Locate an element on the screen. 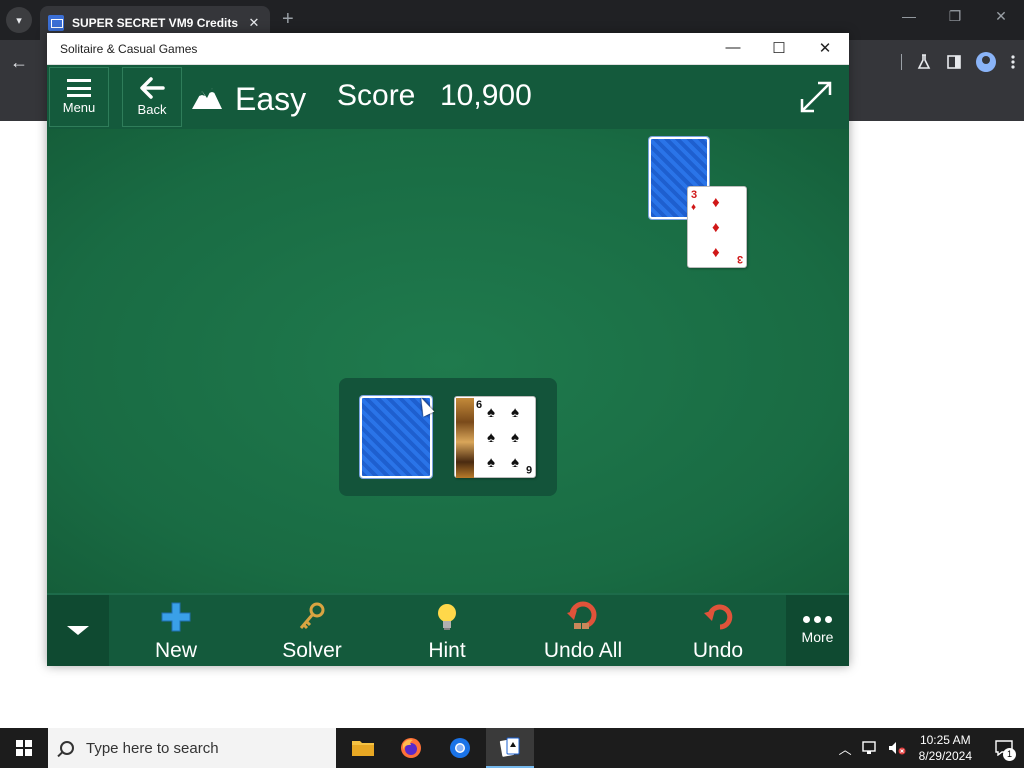 This screenshot has height=768, width=1024. game-header: Menu Back Easy Score 10,900 is located at coordinates (448, 97).